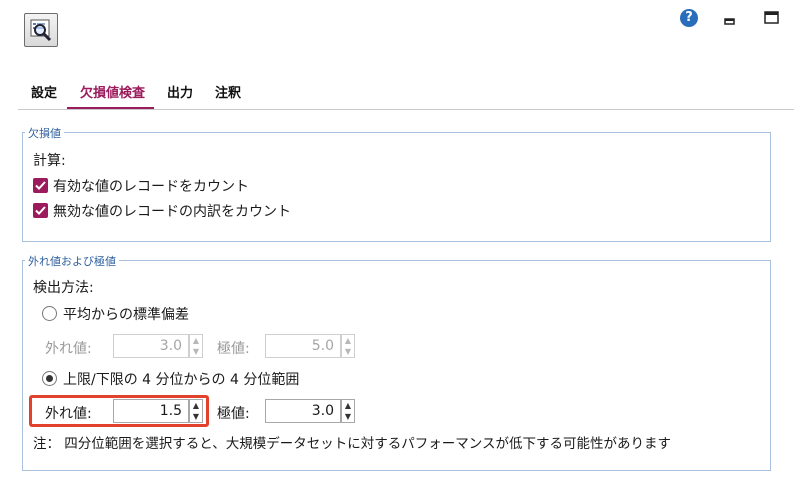 This screenshot has height=483, width=800. Describe the element at coordinates (68, 349) in the screenshot. I see `stddev-outlier-label: 外れ値:` at that location.